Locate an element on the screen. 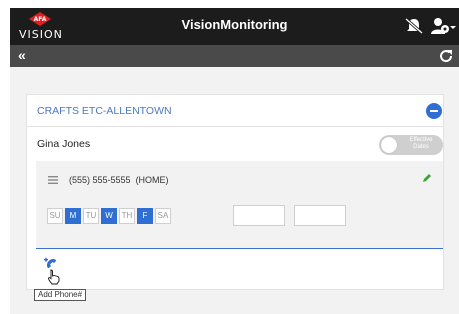  contact-row: Gina Jones Effective Dates is located at coordinates (235, 144).